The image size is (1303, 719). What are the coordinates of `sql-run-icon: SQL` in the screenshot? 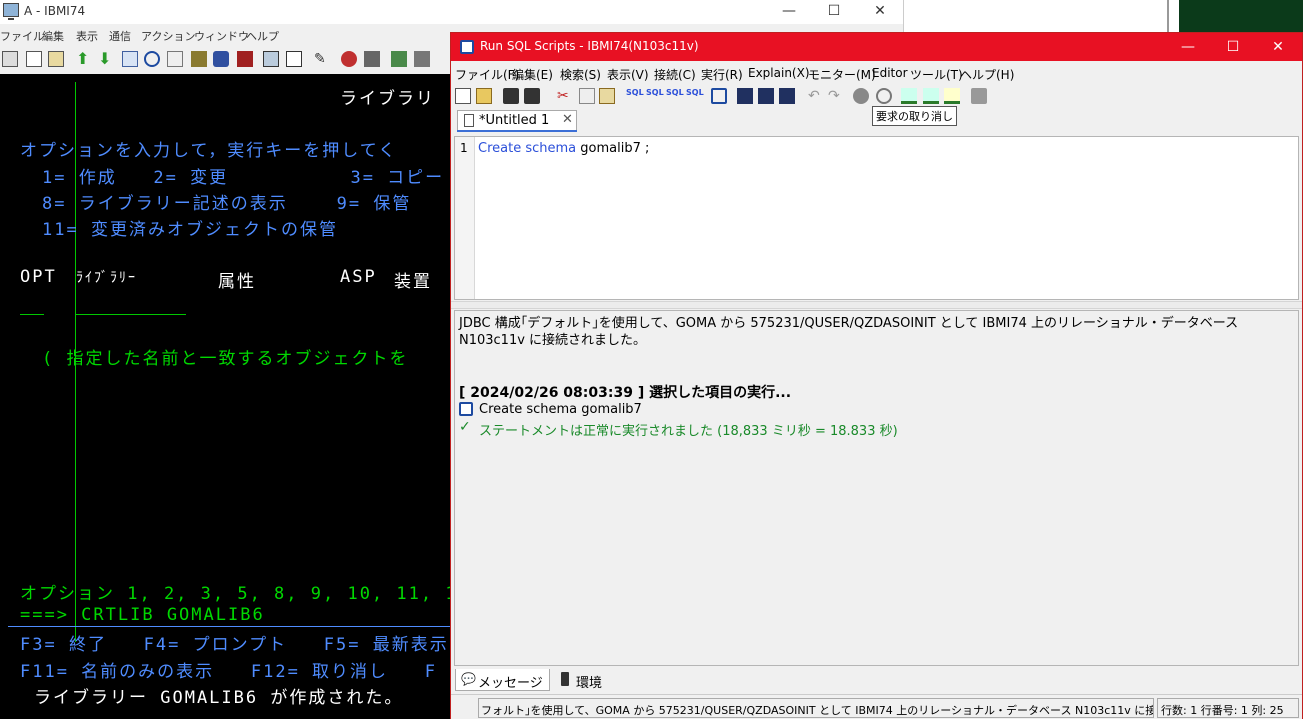 It's located at (635, 96).